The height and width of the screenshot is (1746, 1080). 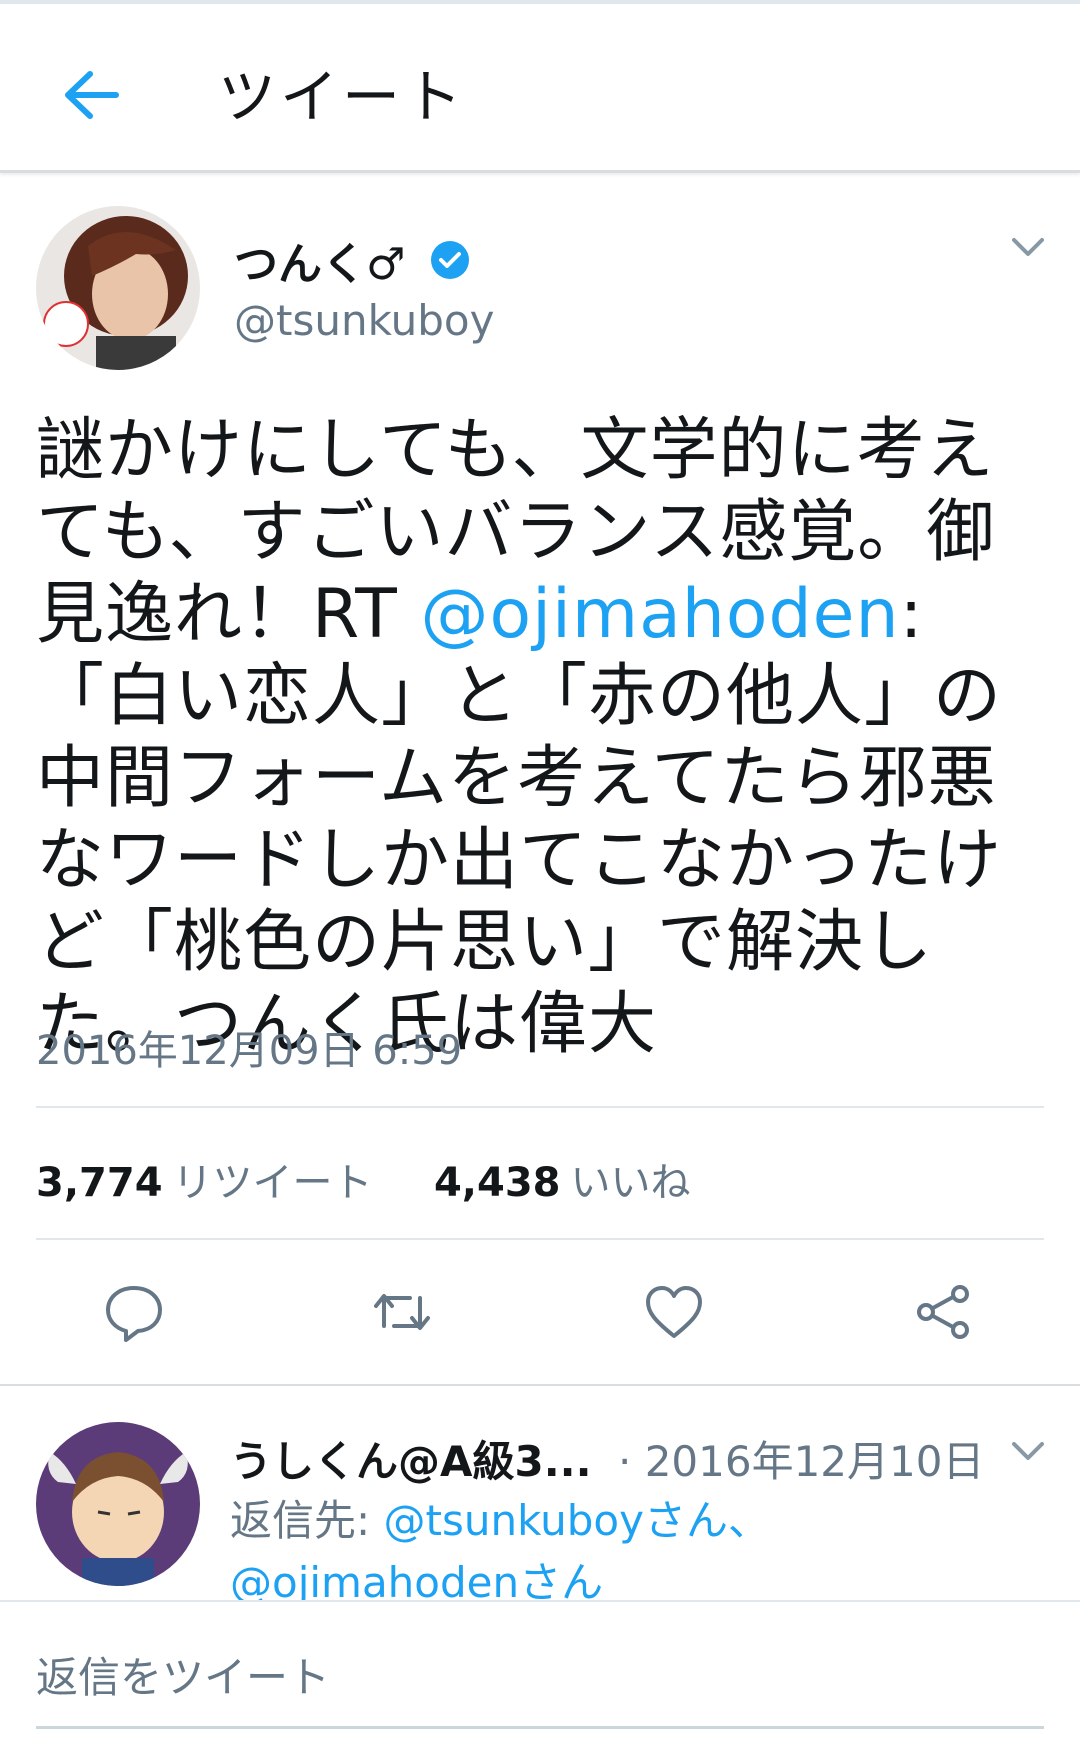 What do you see at coordinates (342, 97) in the screenshot?
I see `page-title: ツイート` at bounding box center [342, 97].